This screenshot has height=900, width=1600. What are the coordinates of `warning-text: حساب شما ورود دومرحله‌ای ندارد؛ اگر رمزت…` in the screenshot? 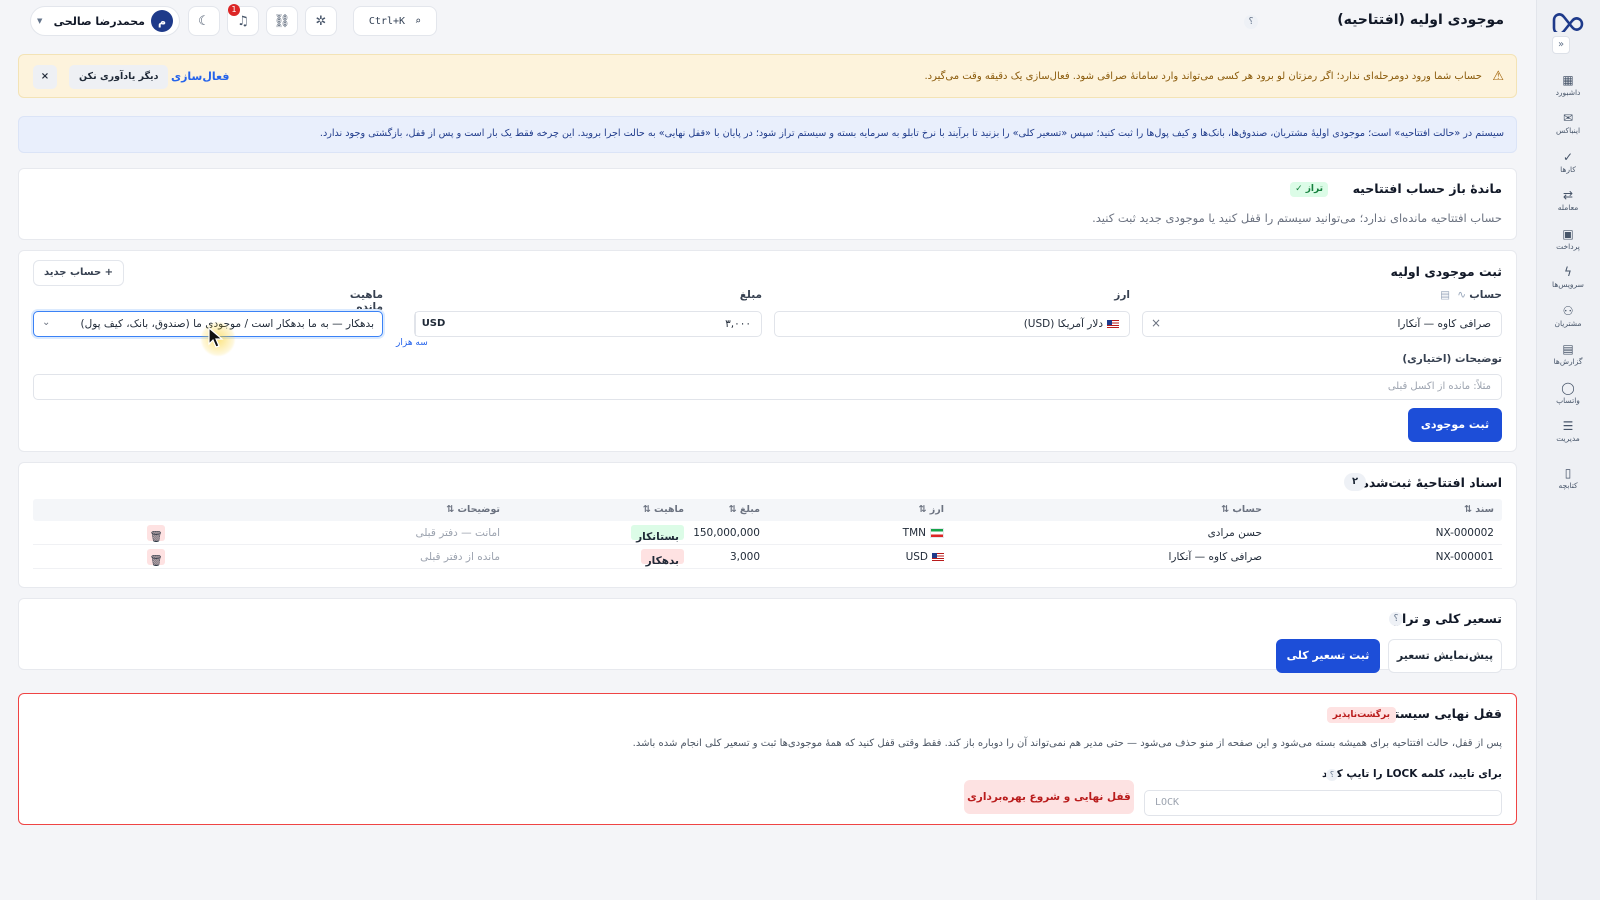 It's located at (1203, 76).